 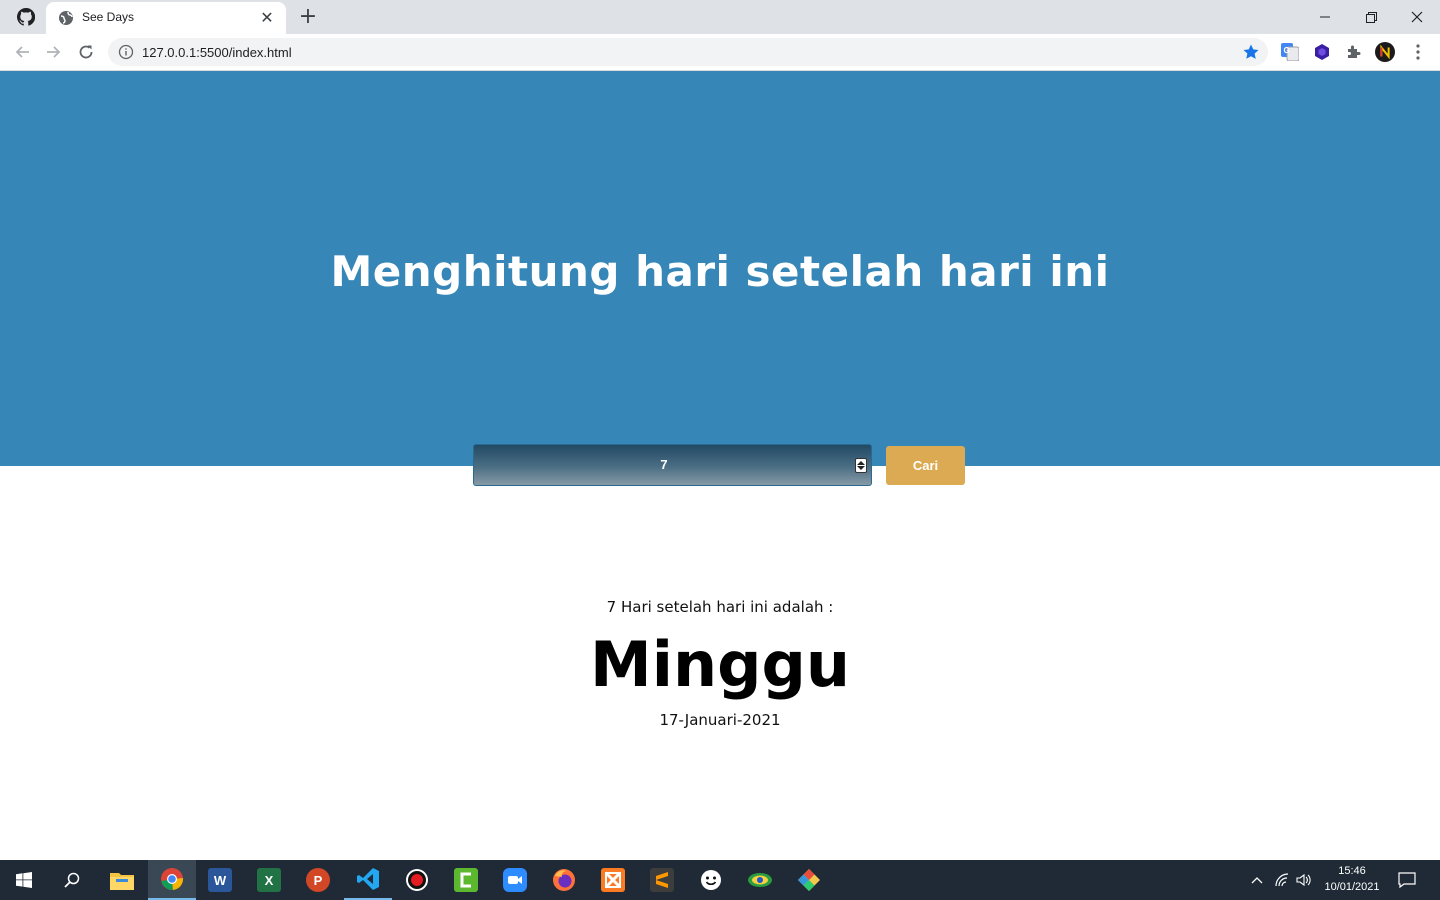 What do you see at coordinates (809, 880) in the screenshot?
I see `git-icon` at bounding box center [809, 880].